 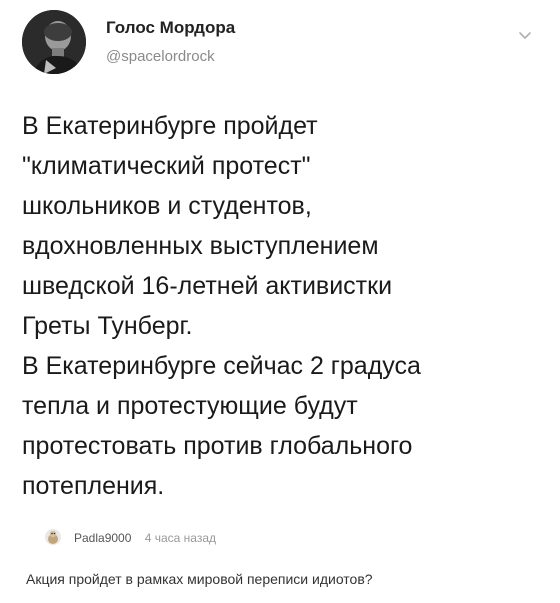 What do you see at coordinates (170, 126) in the screenshot?
I see `tweet-text-line: В Екатеринбурге пройдет` at bounding box center [170, 126].